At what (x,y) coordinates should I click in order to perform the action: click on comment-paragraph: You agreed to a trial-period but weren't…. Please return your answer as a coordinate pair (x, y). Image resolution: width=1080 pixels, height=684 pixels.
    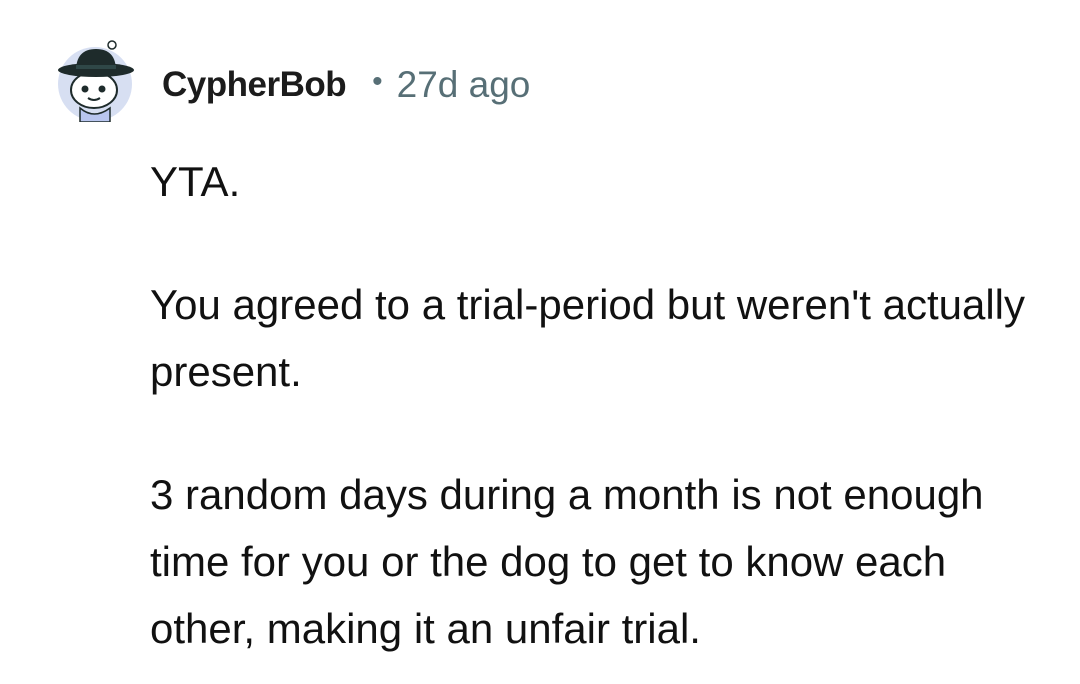
    Looking at the image, I should click on (588, 338).